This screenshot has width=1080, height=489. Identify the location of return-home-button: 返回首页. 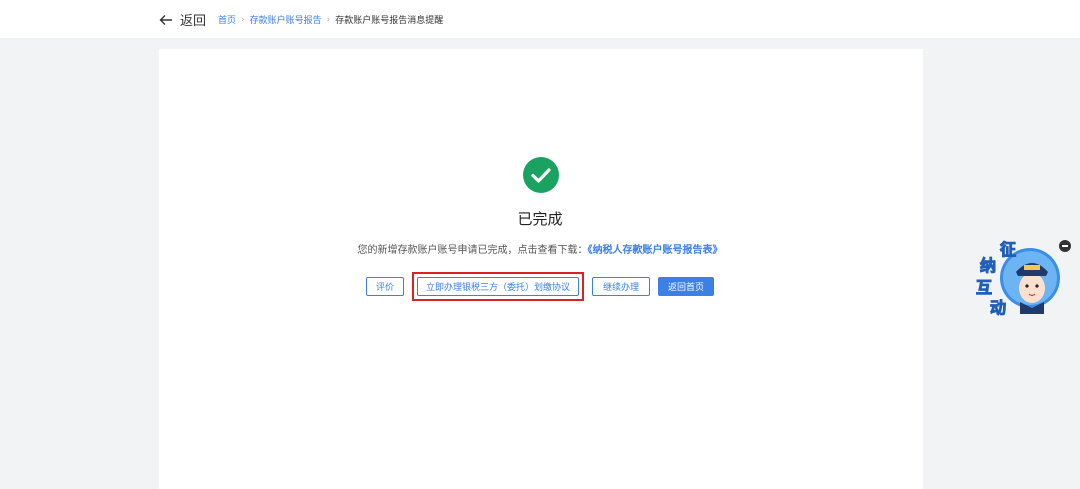
(686, 286).